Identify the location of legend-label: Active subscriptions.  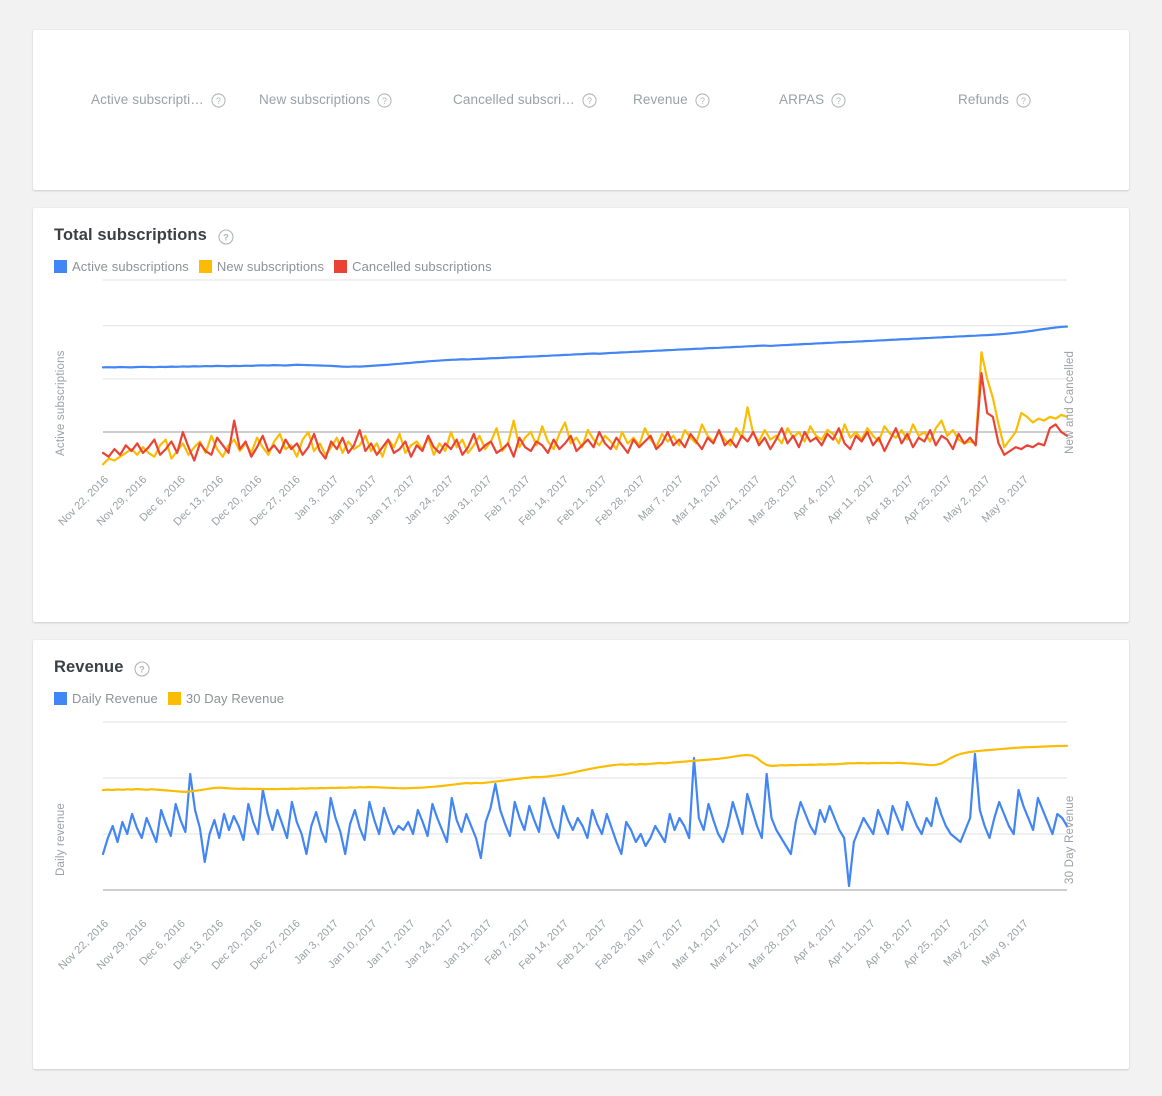
(130, 266).